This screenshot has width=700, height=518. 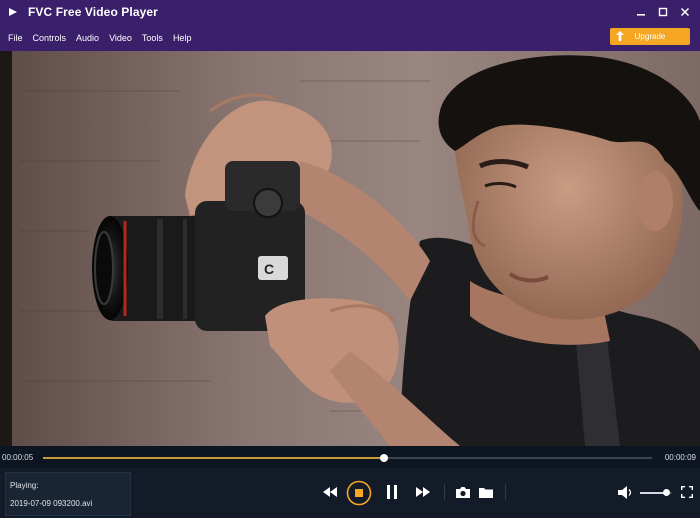 What do you see at coordinates (392, 492) in the screenshot?
I see `pause-icon` at bounding box center [392, 492].